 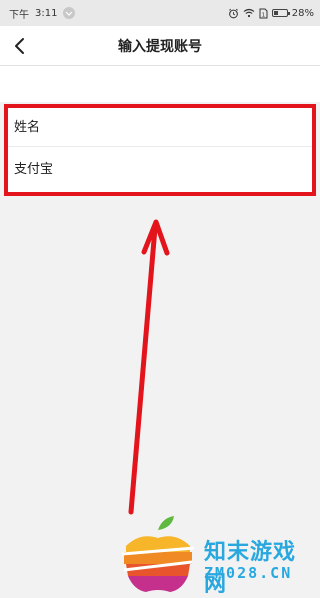 I want to click on status-time: 3:11, so click(x=46, y=13).